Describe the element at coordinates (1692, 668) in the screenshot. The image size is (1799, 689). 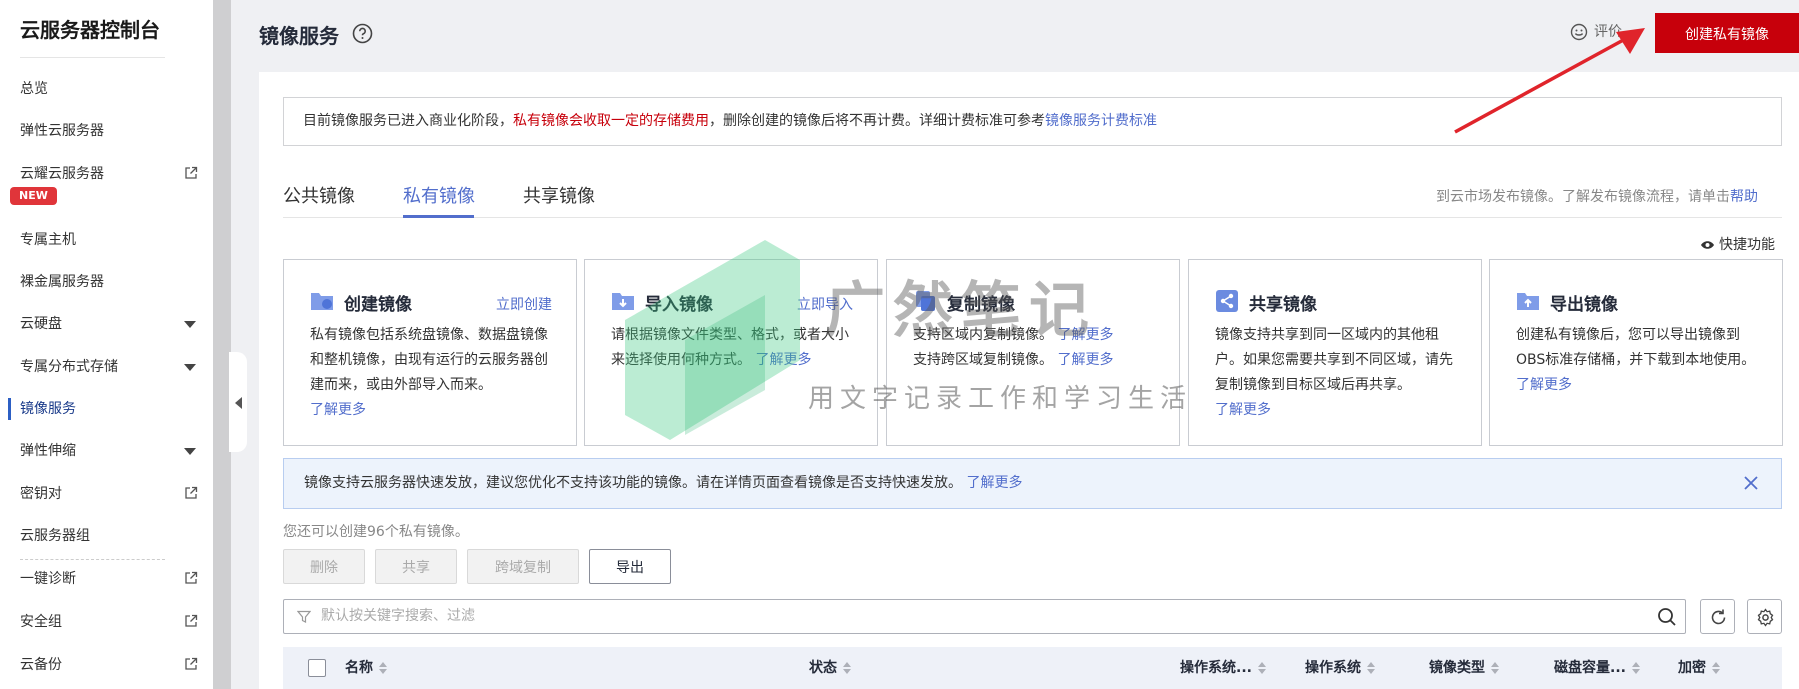
I see `column-label: 加密` at that location.